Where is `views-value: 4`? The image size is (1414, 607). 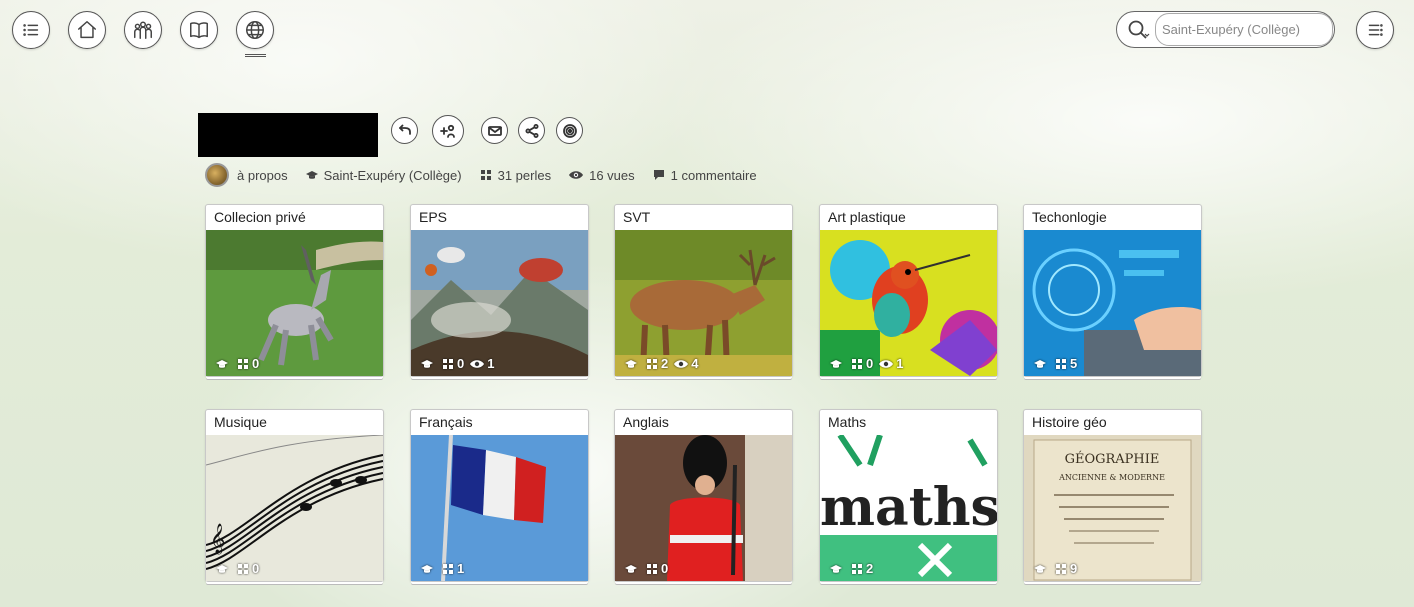
views-value: 4 is located at coordinates (695, 363).